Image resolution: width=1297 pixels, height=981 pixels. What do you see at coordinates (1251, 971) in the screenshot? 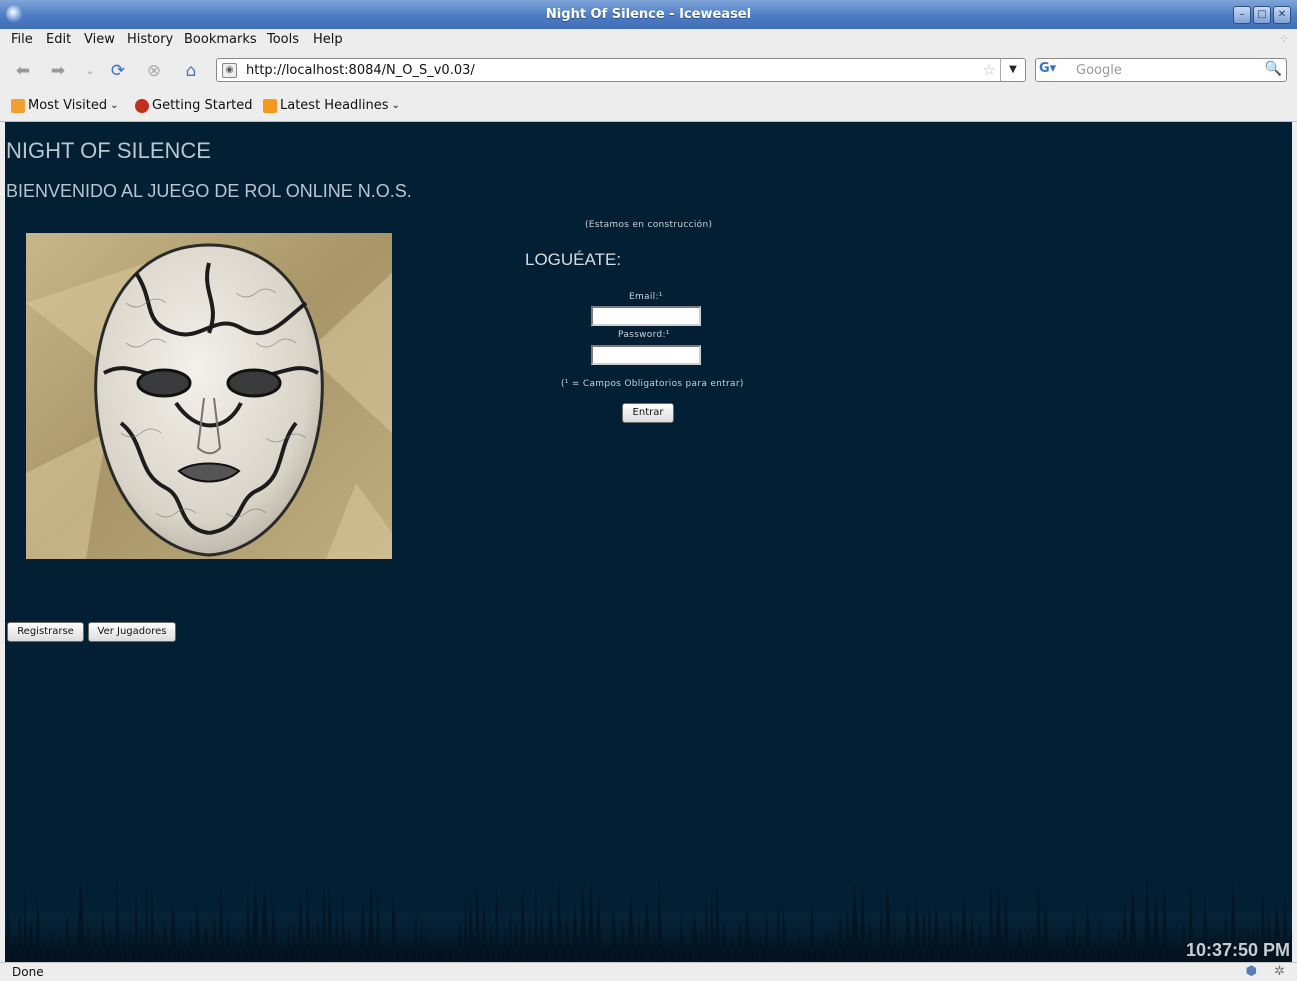
I see `security-shield-icon: ⬢` at bounding box center [1251, 971].